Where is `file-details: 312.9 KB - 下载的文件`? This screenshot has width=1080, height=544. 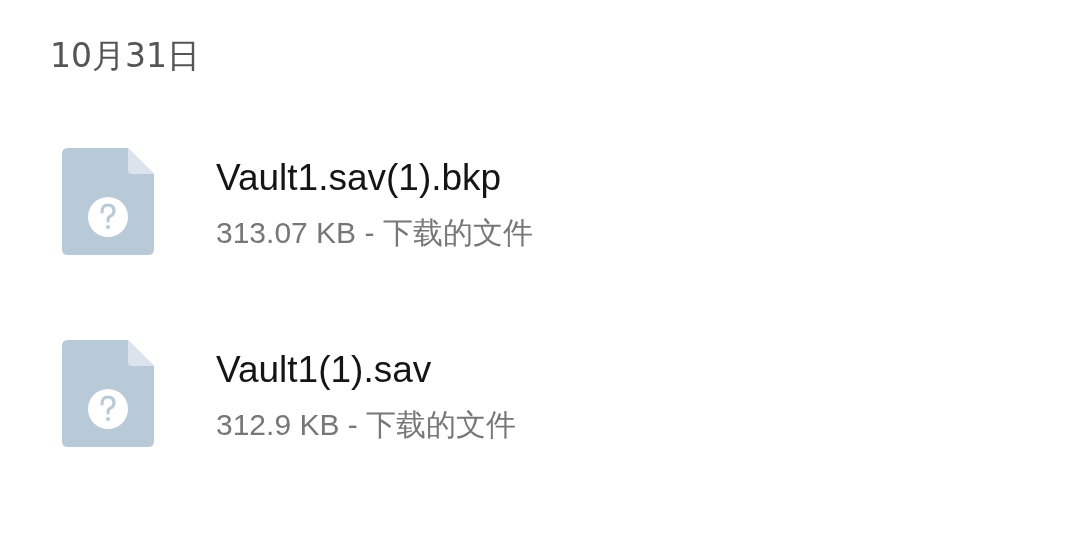
file-details: 312.9 KB - 下载的文件 is located at coordinates (366, 424).